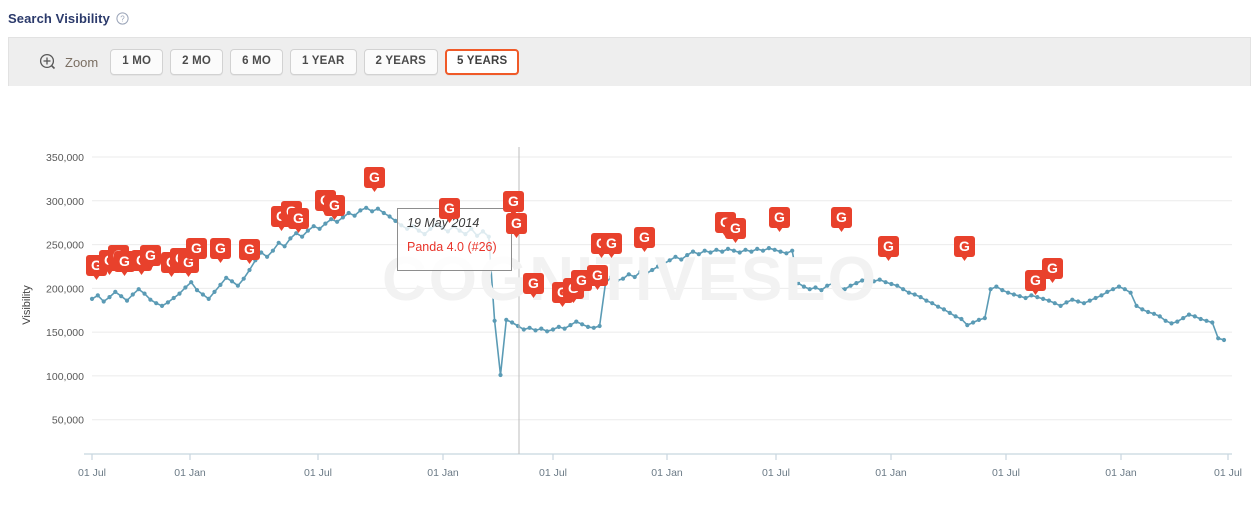 The width and height of the screenshot is (1259, 510). I want to click on range-button-2years: 2 YEARS, so click(400, 62).